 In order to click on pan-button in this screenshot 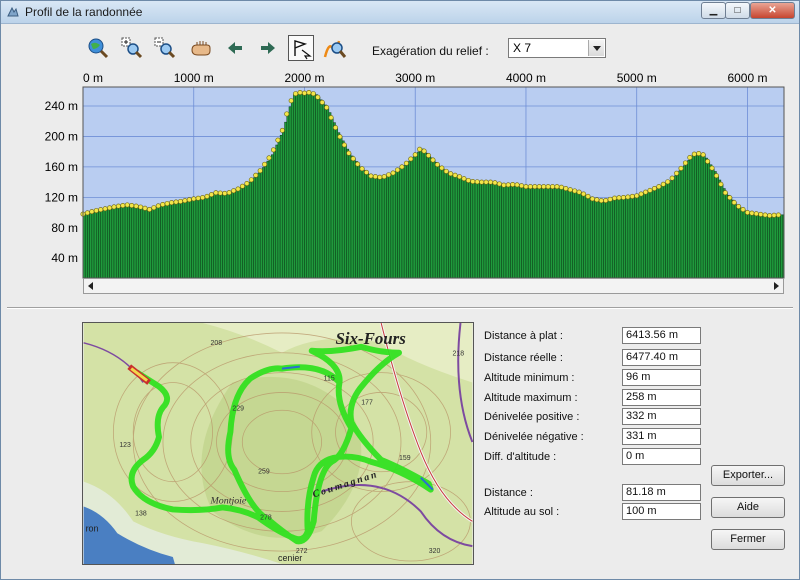, I will do `click(200, 48)`.